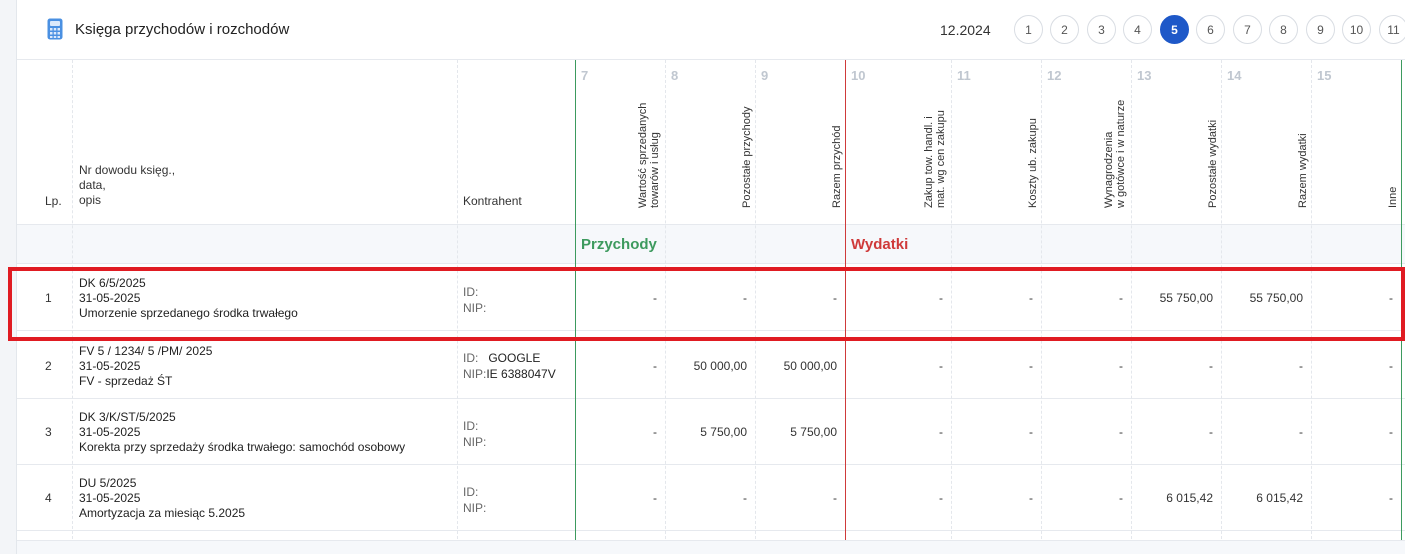 The width and height of the screenshot is (1405, 554). What do you see at coordinates (1234, 75) in the screenshot?
I see `column-number-14: 14` at bounding box center [1234, 75].